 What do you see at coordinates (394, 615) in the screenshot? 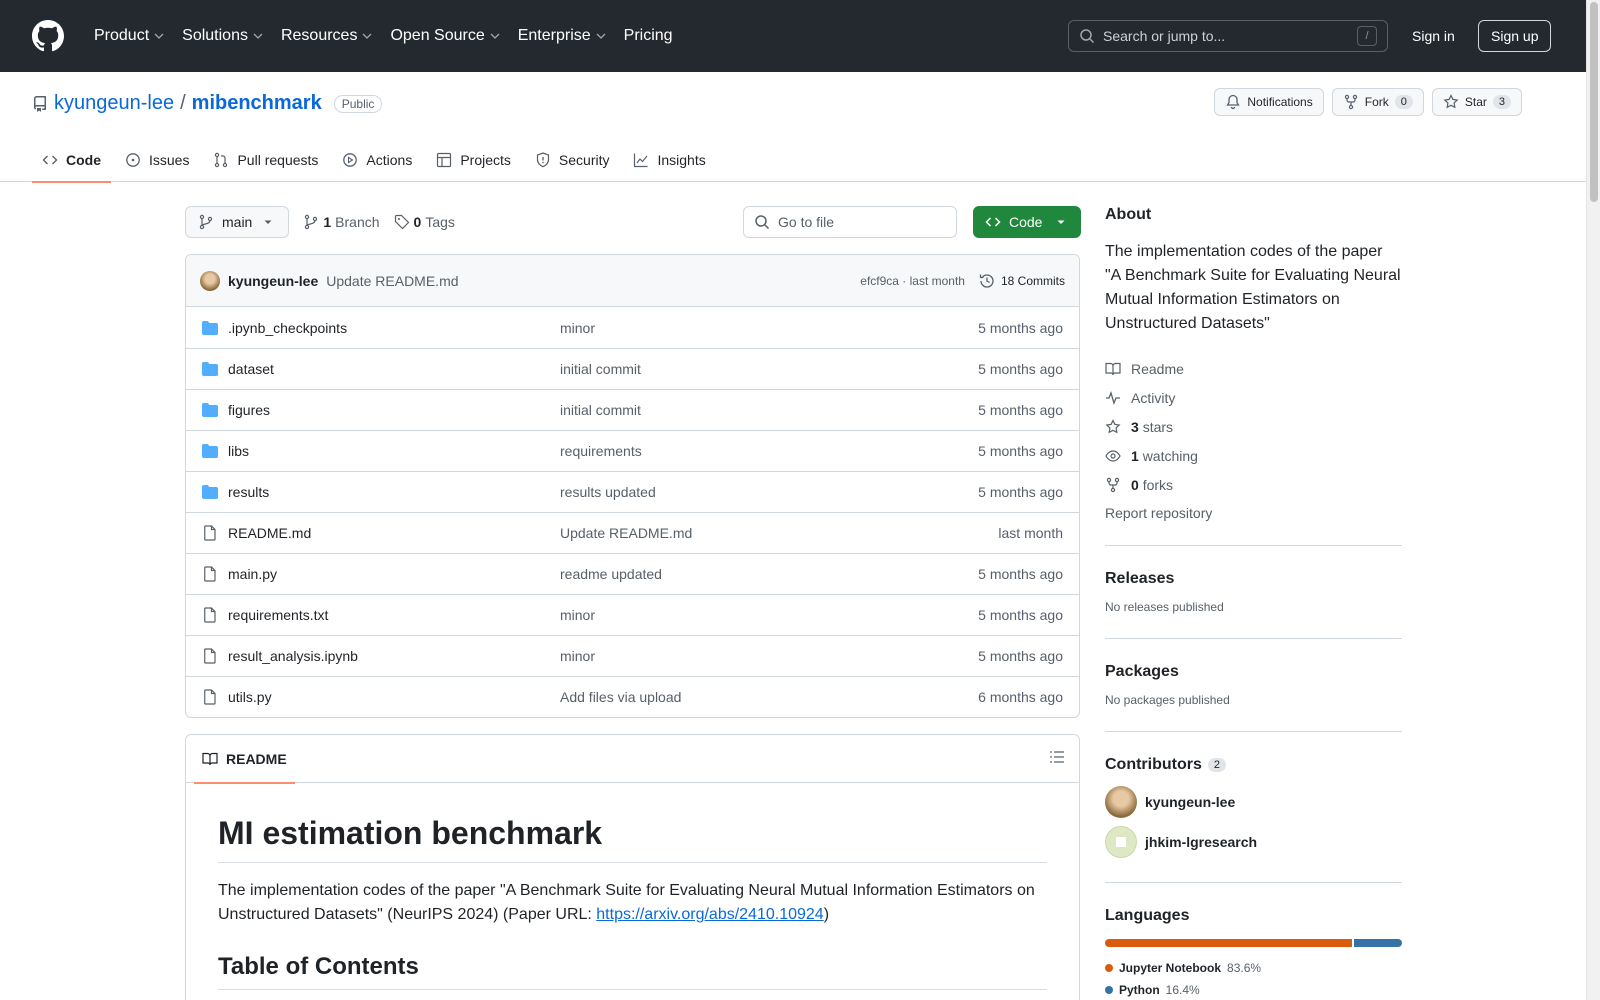
I see `file-name-link: requirements.txt` at bounding box center [394, 615].